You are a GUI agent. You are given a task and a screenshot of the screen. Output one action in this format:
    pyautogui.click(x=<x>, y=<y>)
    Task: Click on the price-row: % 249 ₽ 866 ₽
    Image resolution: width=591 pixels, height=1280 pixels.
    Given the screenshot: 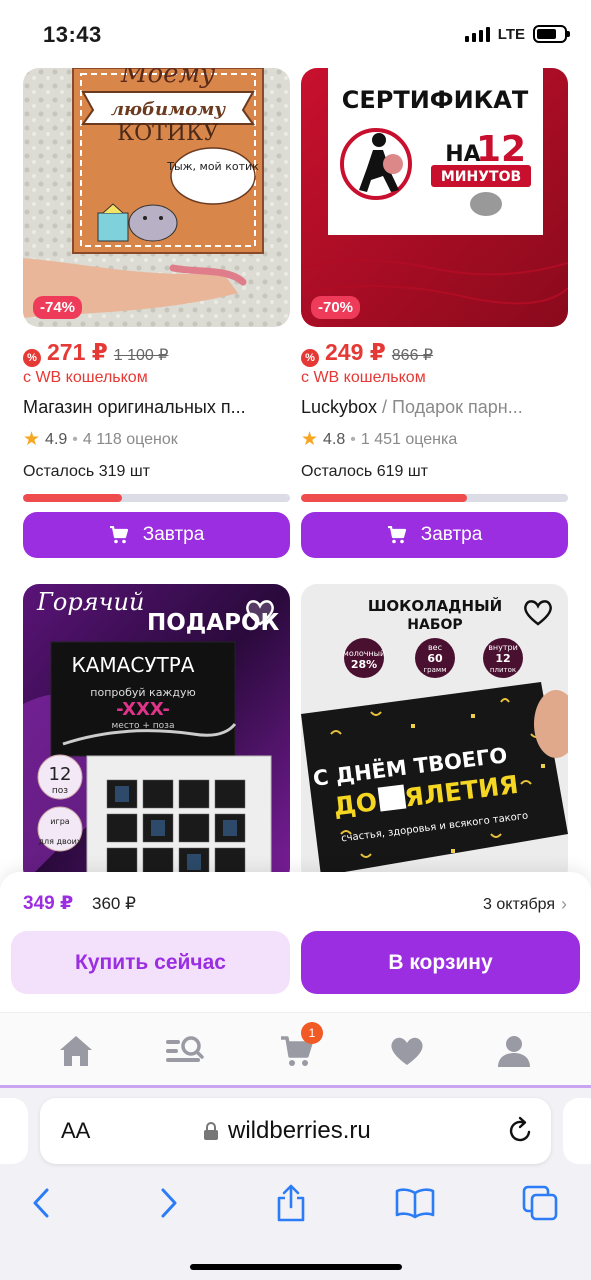 What is the action you would take?
    pyautogui.click(x=434, y=353)
    